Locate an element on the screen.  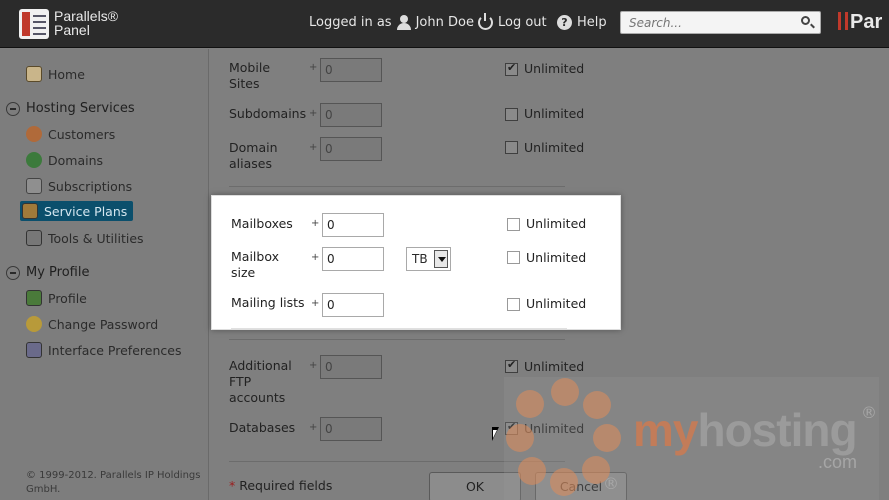
mailboxes-unlimited-checkbox is located at coordinates (513, 224).